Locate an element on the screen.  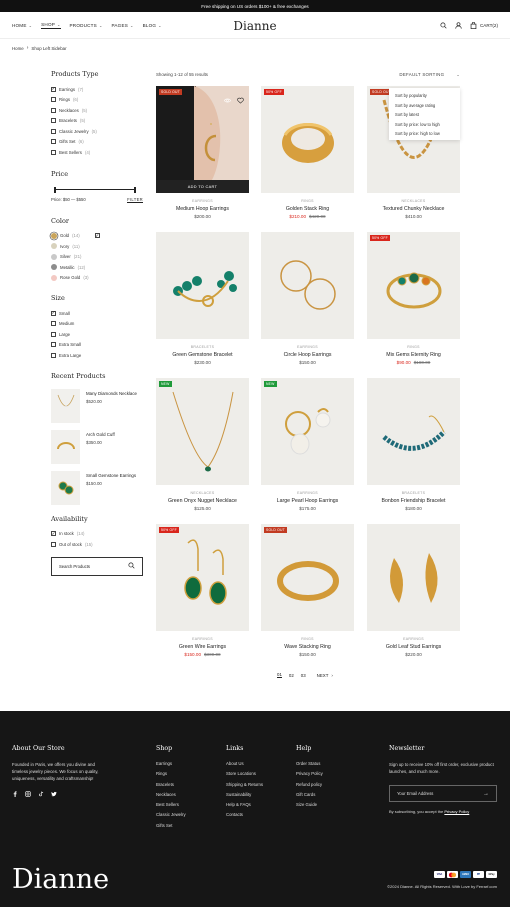
color-option: Gold (14) is located at coordinates (98, 236).